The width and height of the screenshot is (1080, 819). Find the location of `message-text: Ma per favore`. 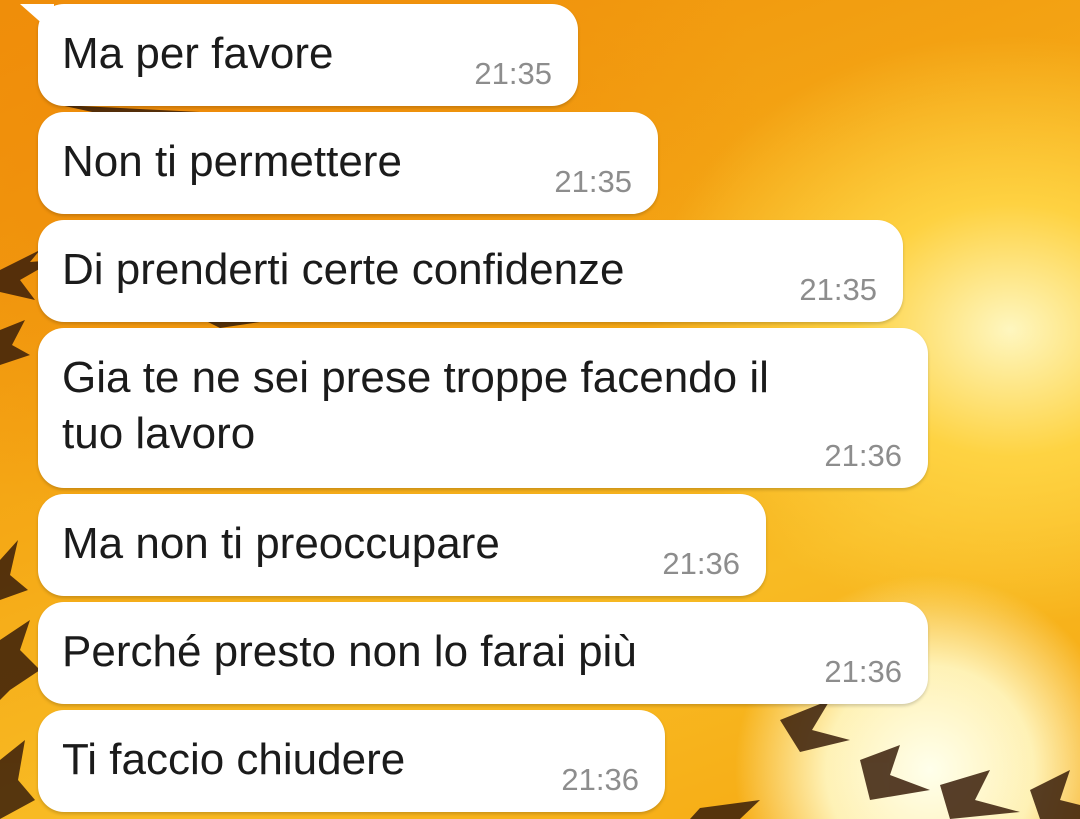

message-text: Ma per favore is located at coordinates (198, 53).